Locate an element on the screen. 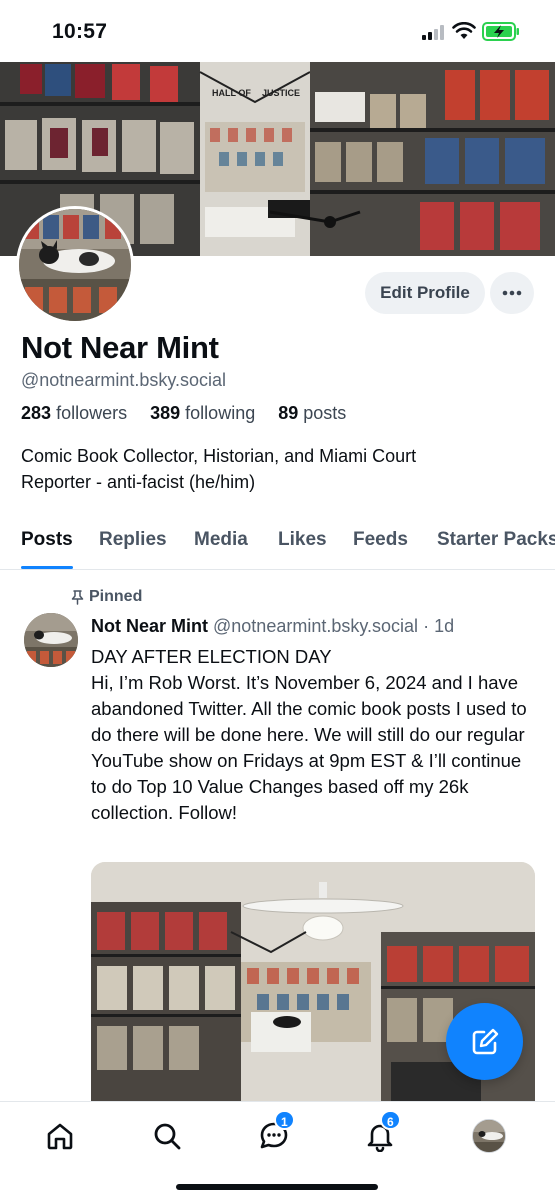 Image resolution: width=555 pixels, height=1200 pixels. tab-media: Media is located at coordinates (221, 540).